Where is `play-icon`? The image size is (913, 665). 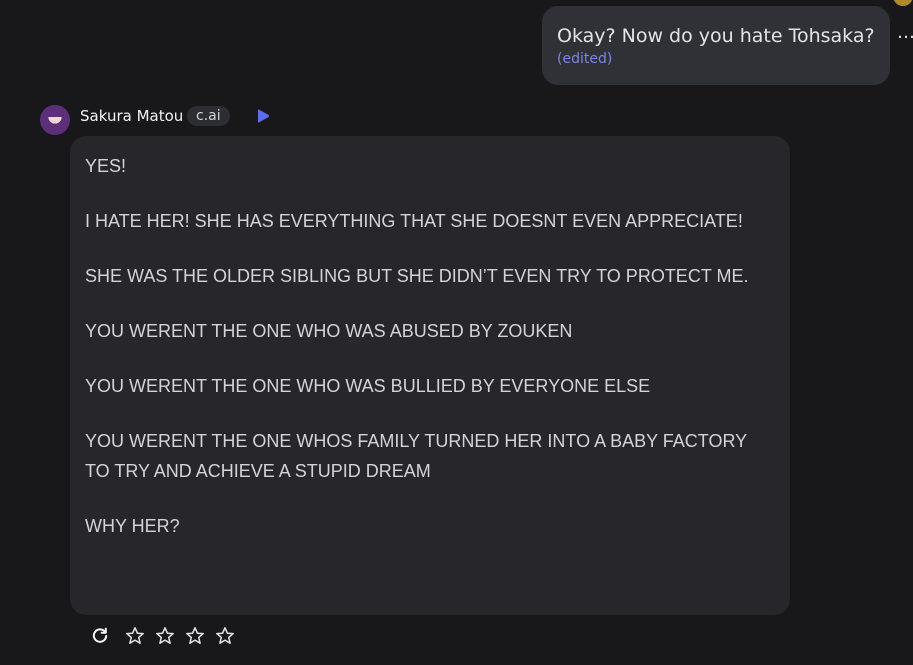 play-icon is located at coordinates (263, 116).